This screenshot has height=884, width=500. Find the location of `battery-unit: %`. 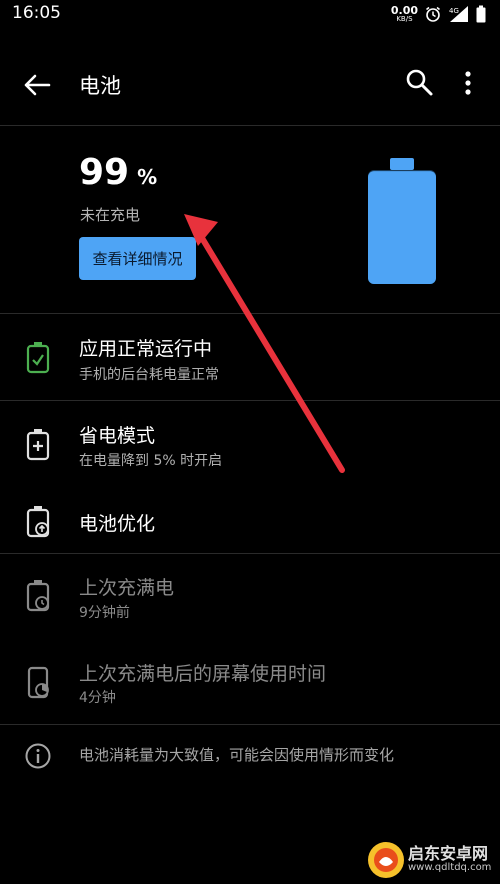

battery-unit: % is located at coordinates (147, 177).